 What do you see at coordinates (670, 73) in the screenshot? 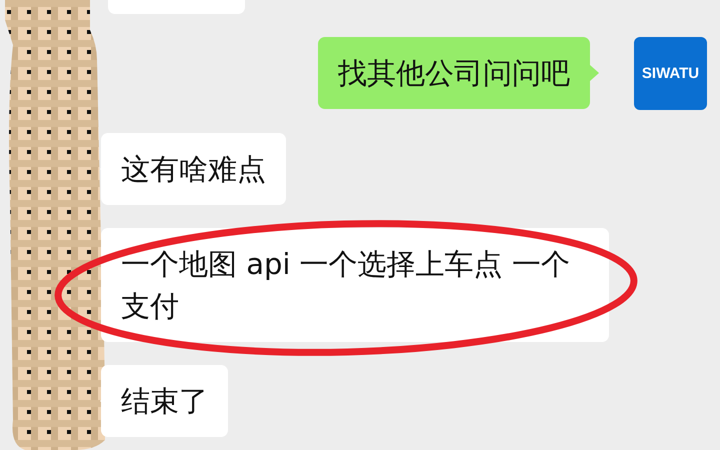
I see `user-avatar: SIWATU` at bounding box center [670, 73].